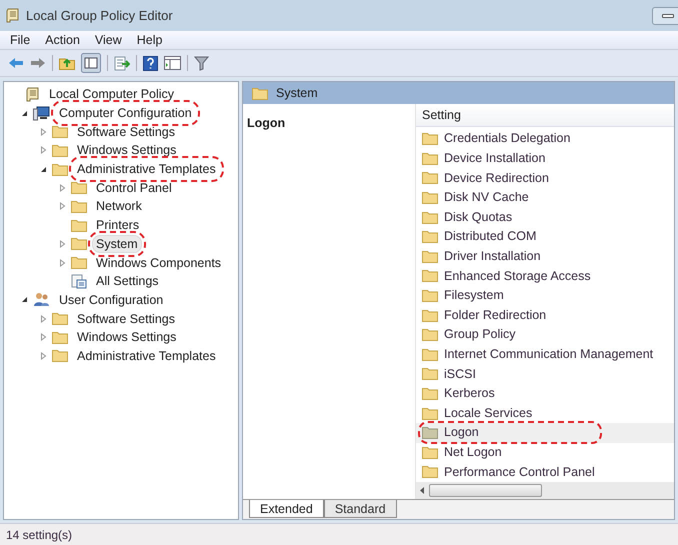 Image resolution: width=678 pixels, height=545 pixels. What do you see at coordinates (67, 63) in the screenshot?
I see `folder-up-icon` at bounding box center [67, 63].